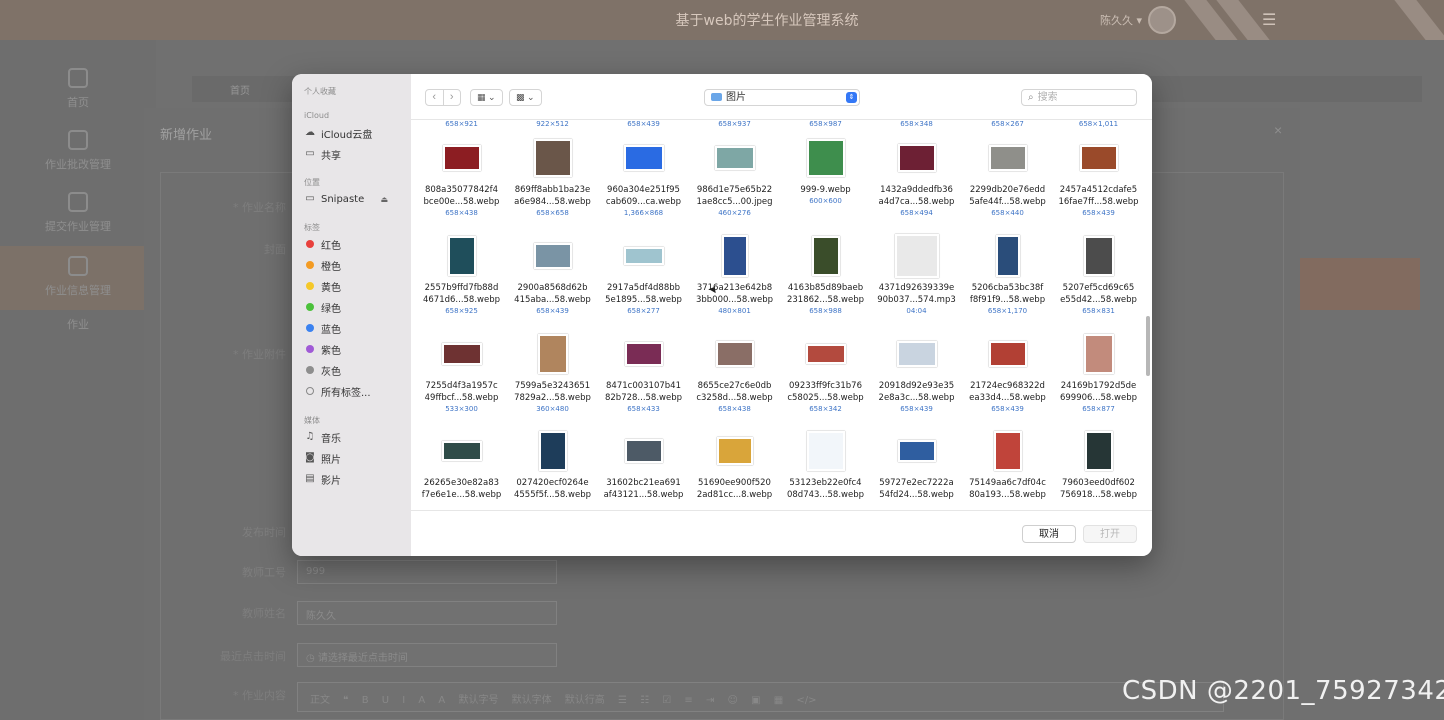 Image resolution: width=1444 pixels, height=720 pixels. Describe the element at coordinates (354, 370) in the screenshot. I see `tag-gray: 灰色` at that location.